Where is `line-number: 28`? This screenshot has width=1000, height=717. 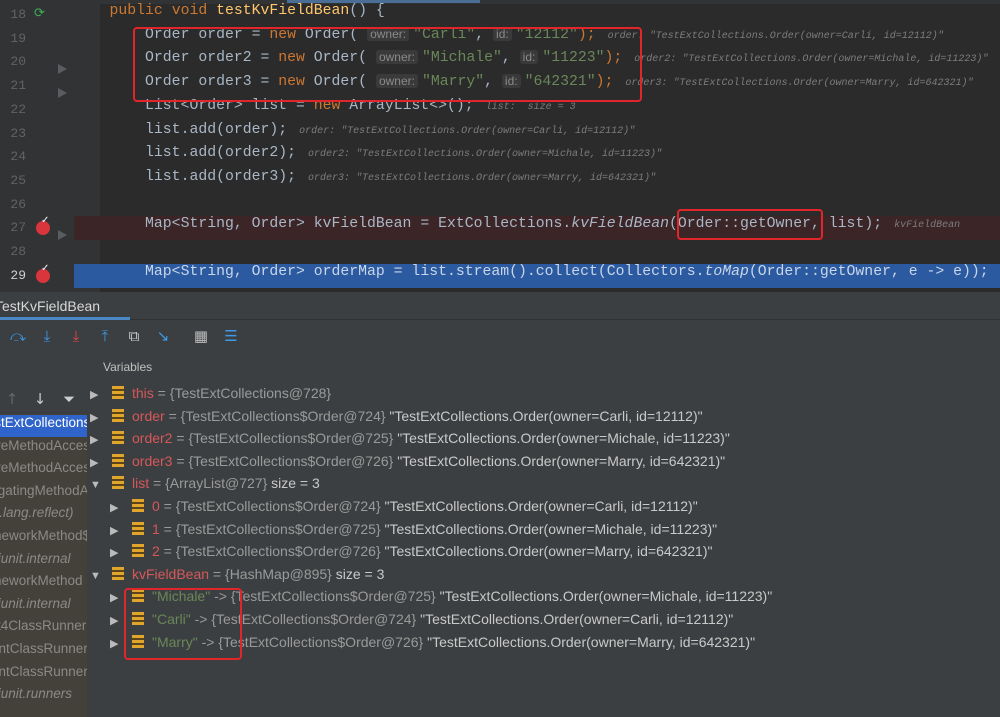 line-number: 28 is located at coordinates (18, 251).